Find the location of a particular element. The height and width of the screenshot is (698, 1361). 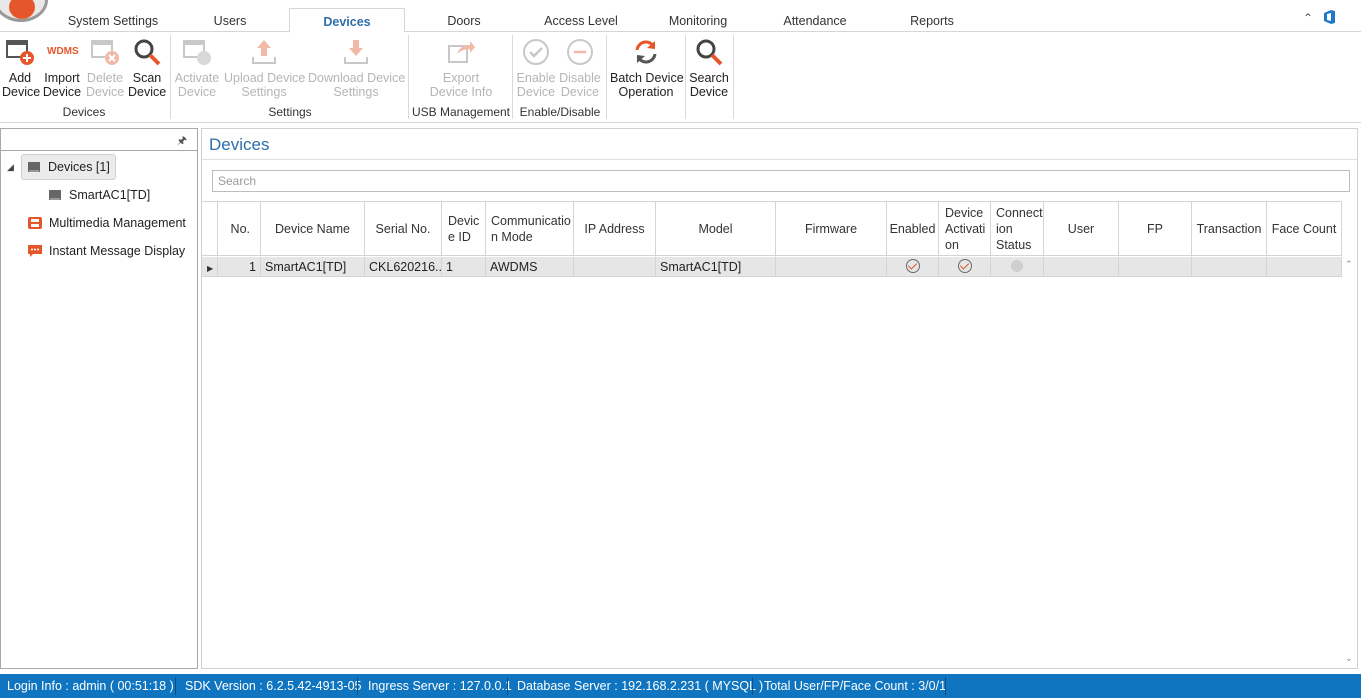

tab-devices: Devices is located at coordinates (347, 20).